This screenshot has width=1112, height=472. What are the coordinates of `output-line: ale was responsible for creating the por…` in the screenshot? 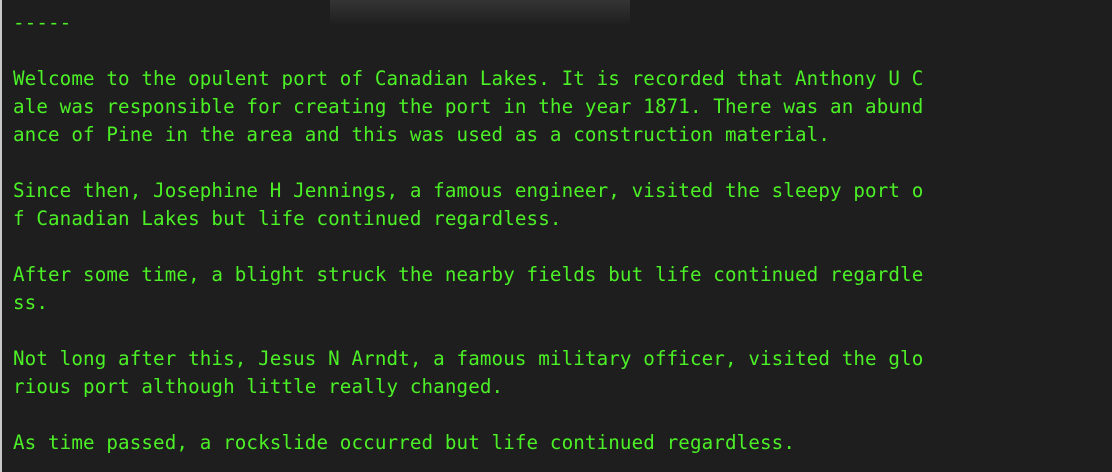 It's located at (468, 106).